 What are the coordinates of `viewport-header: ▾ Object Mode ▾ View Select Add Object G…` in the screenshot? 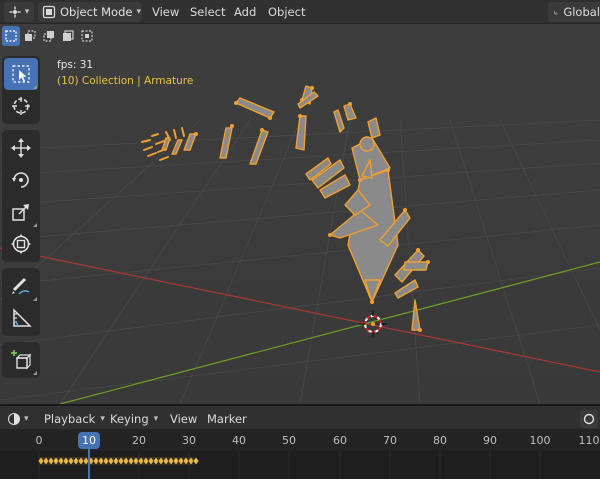 It's located at (300, 12).